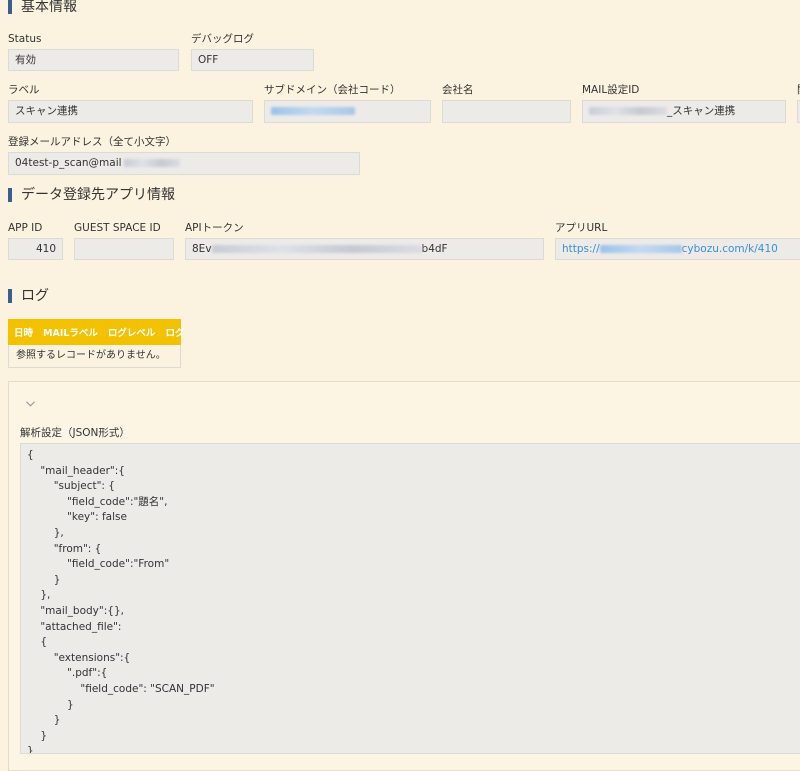  I want to click on api-token-prefix: 8Ev, so click(202, 249).